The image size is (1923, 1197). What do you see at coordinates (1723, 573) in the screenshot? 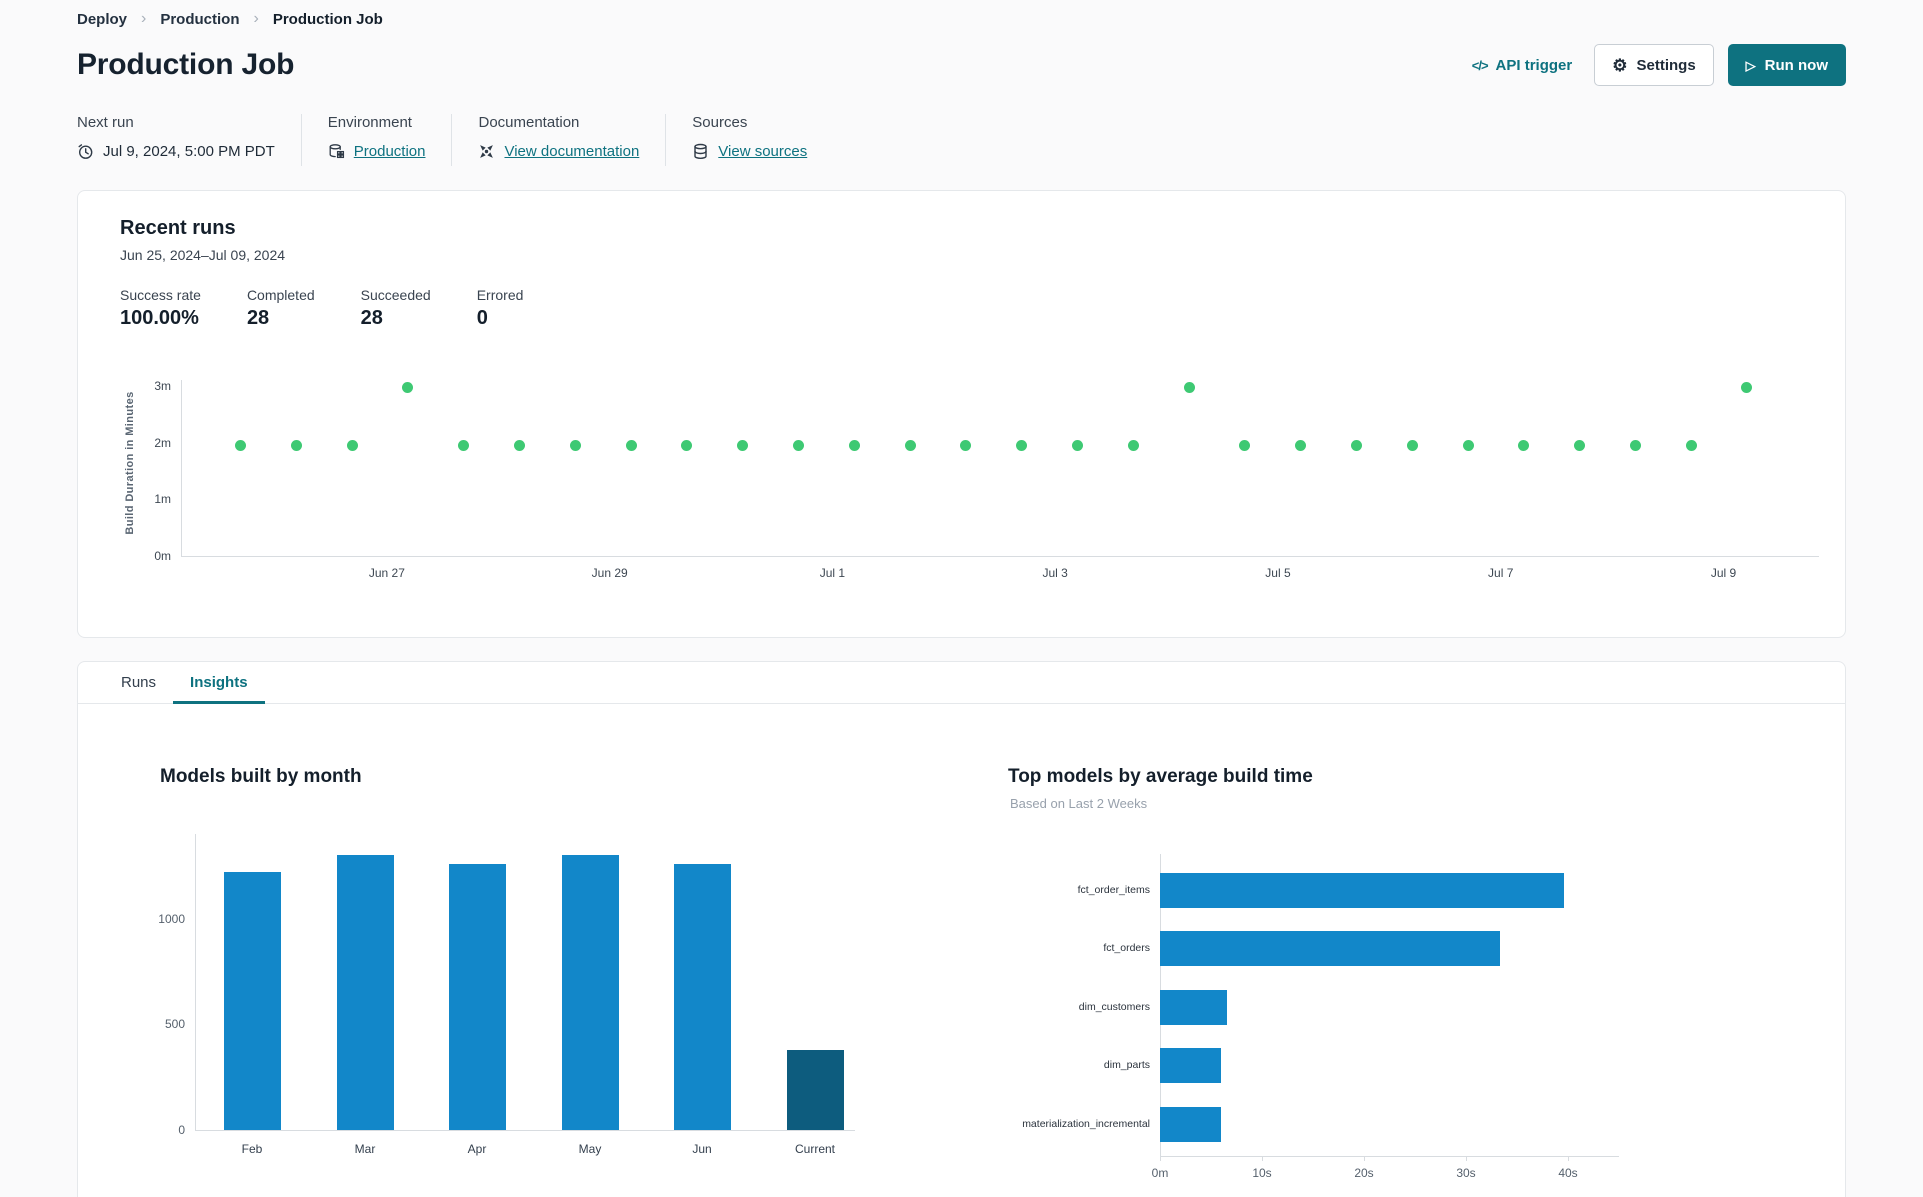
I see `x-tick-label: Jul 9` at bounding box center [1723, 573].